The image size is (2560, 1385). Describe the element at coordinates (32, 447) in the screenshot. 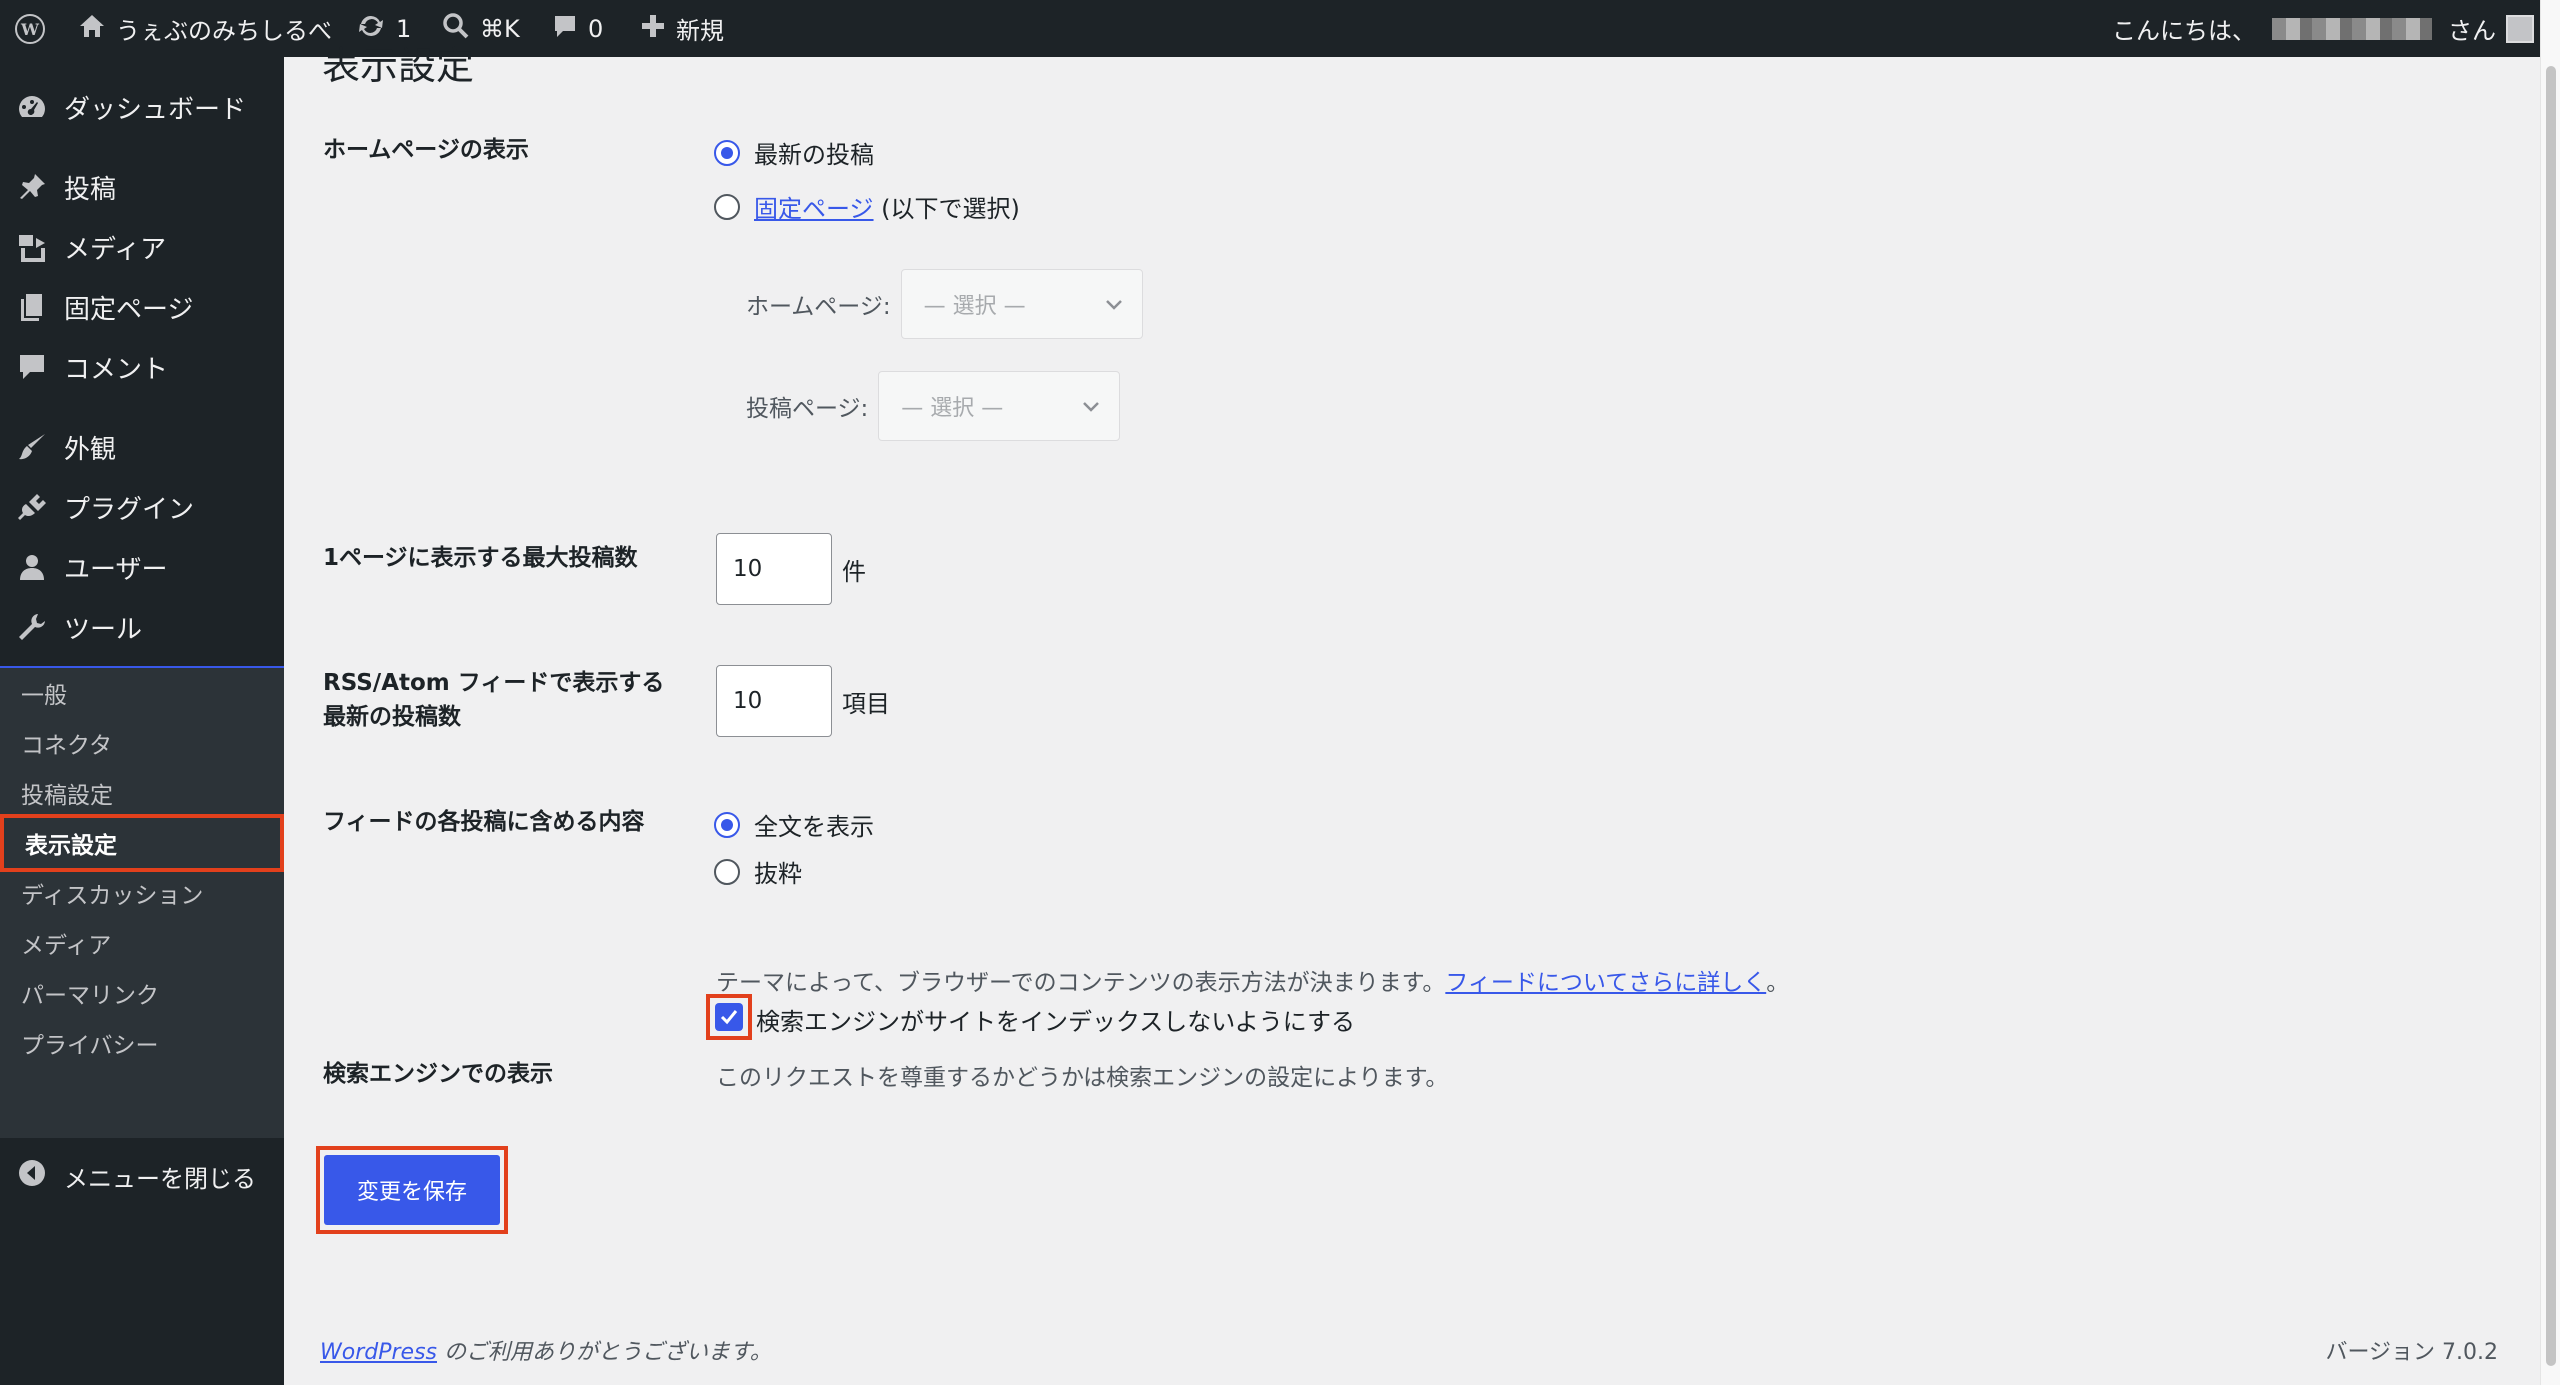

I see `brush-icon` at that location.